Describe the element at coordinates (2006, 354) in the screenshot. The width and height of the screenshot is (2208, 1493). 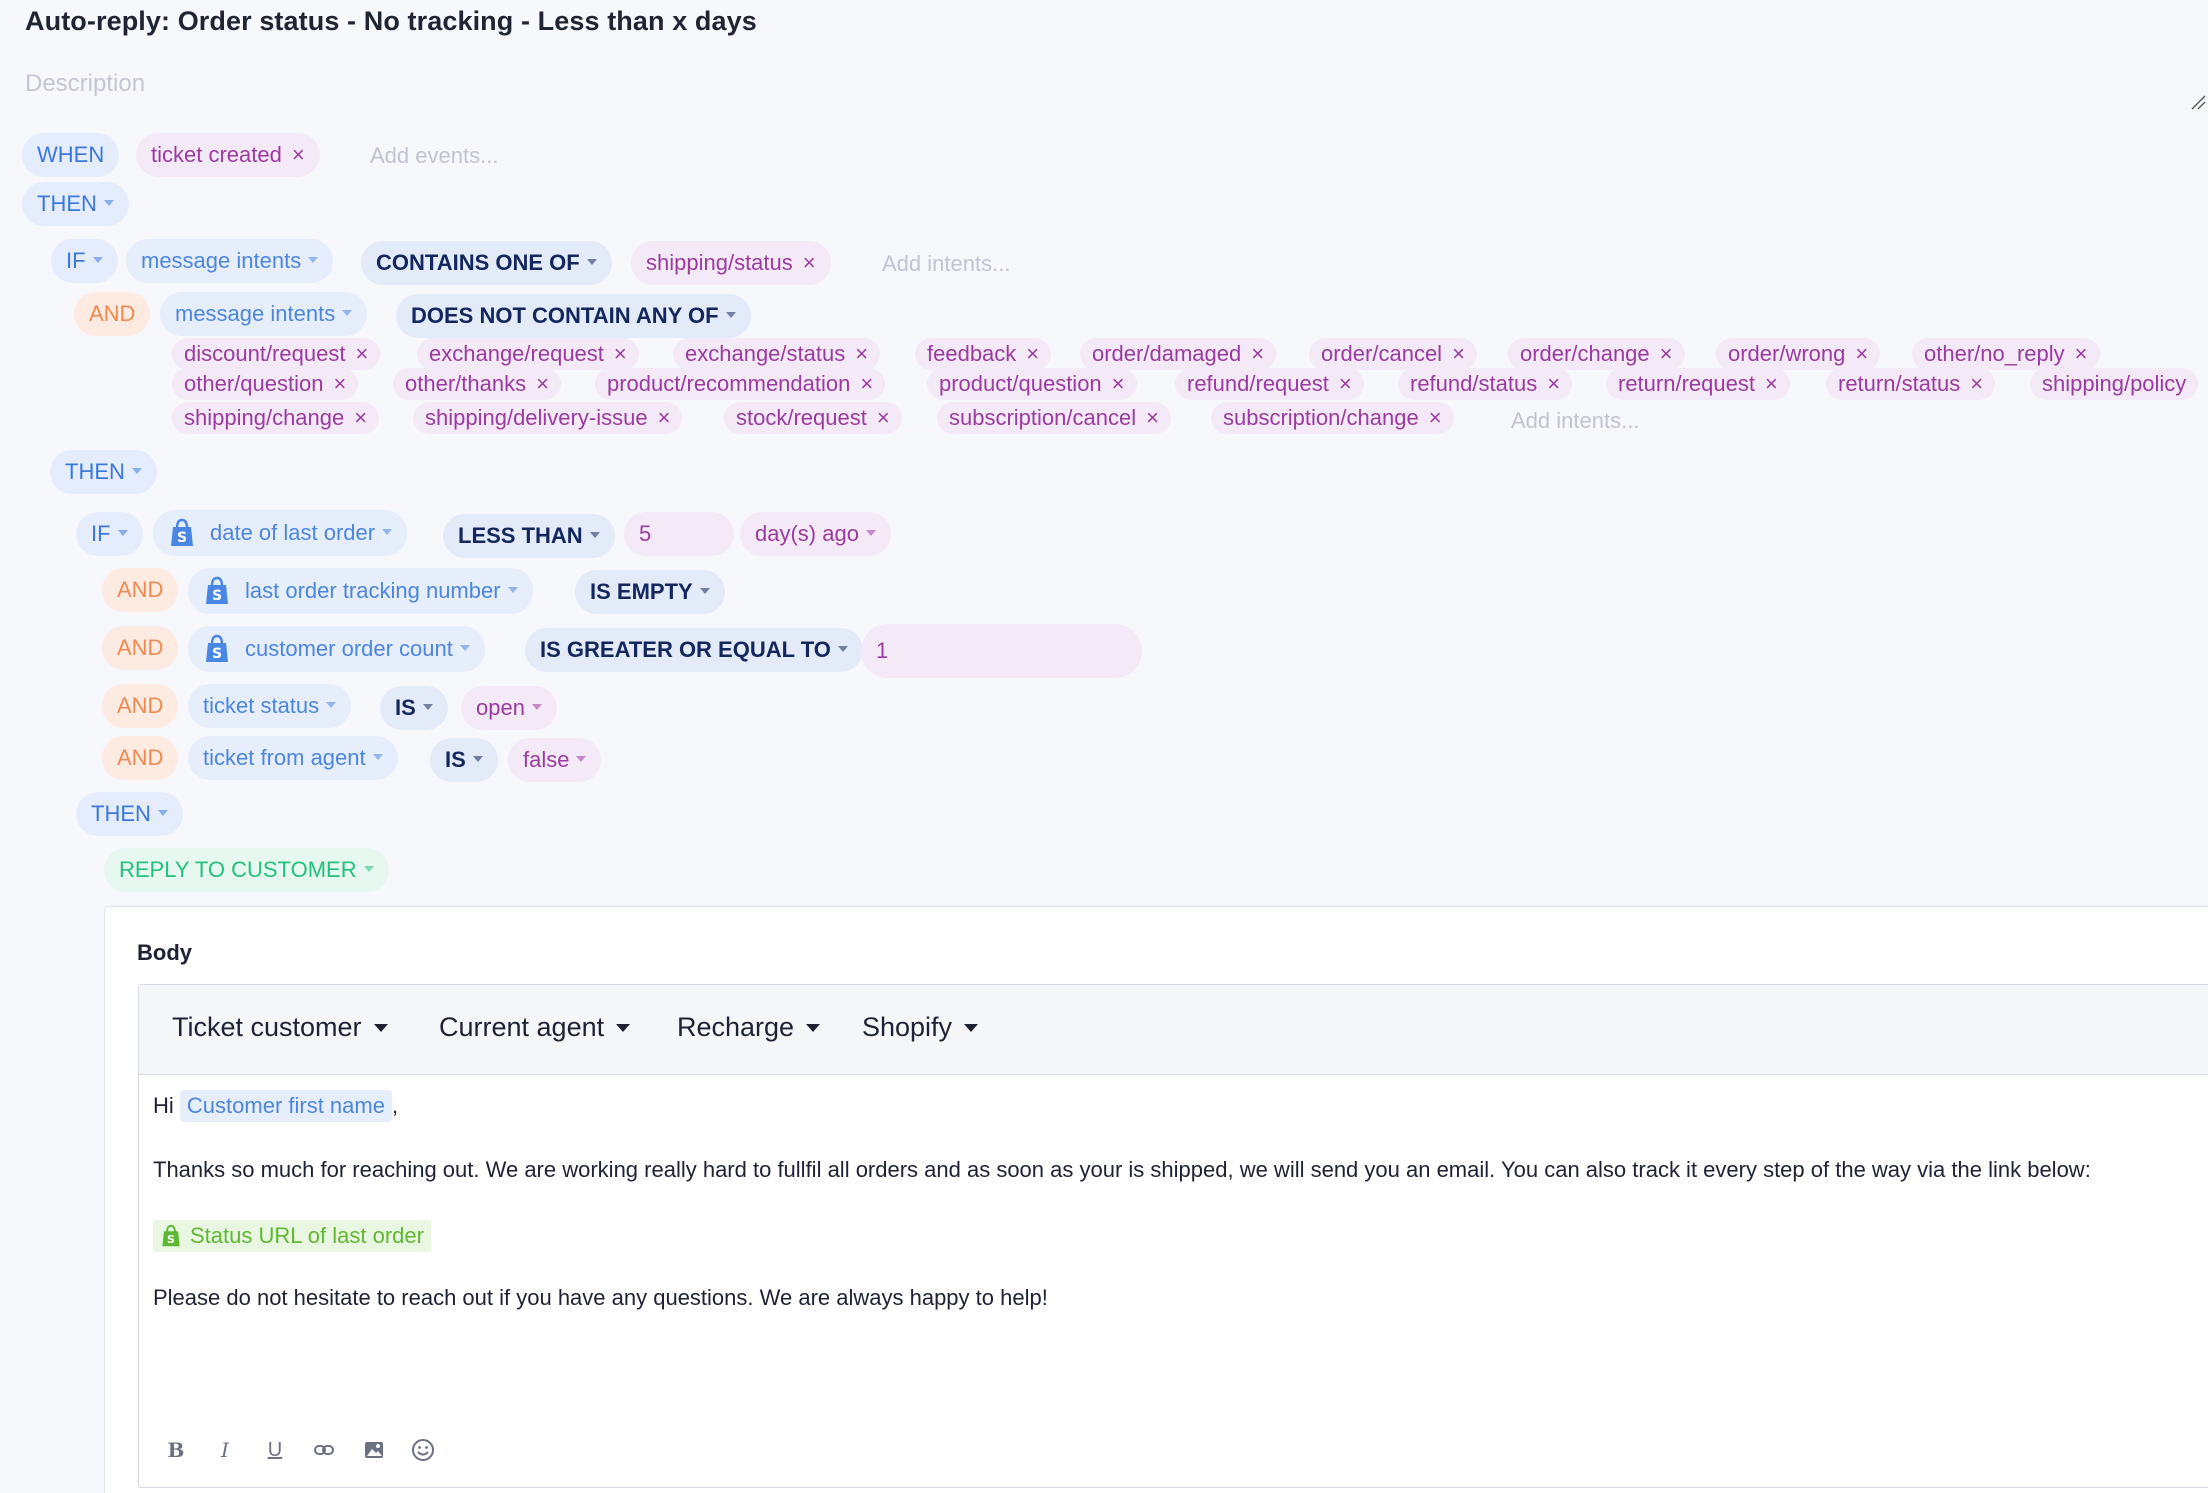
I see `intent-tag: other/no_reply ×` at that location.